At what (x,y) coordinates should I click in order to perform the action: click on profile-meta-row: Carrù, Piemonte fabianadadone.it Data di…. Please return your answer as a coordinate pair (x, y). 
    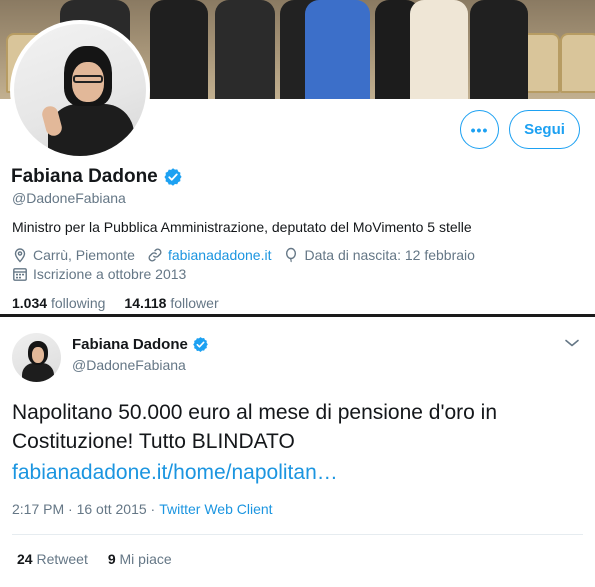
    Looking at the image, I should click on (249, 255).